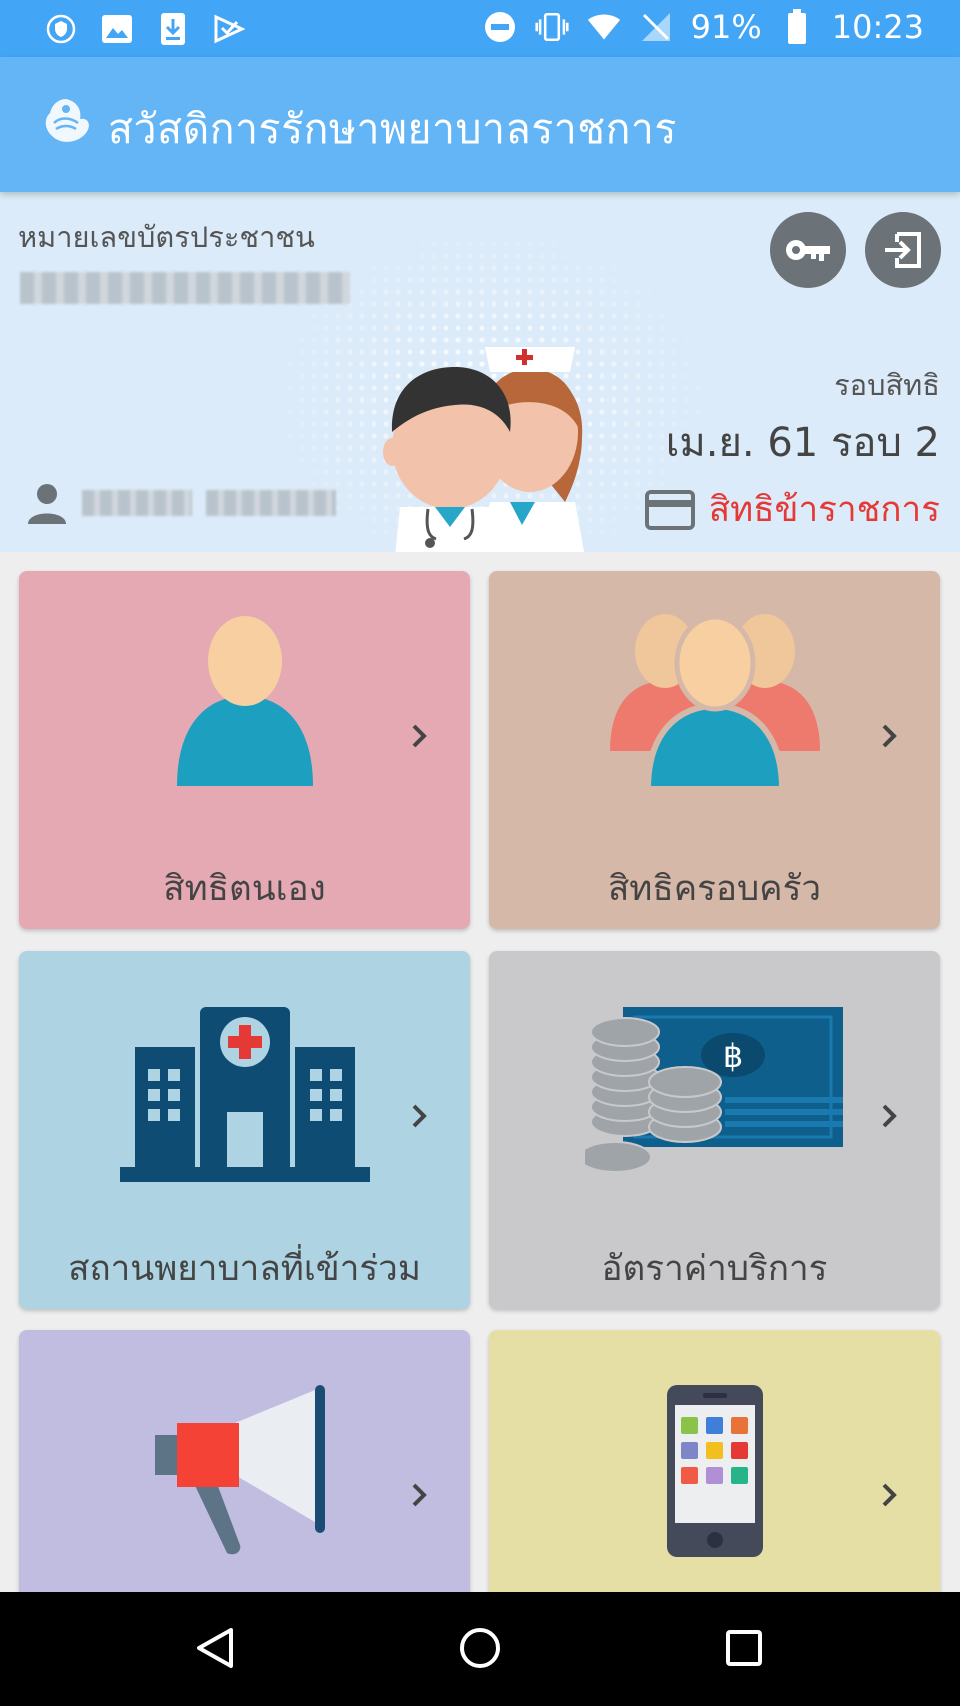  What do you see at coordinates (61, 29) in the screenshot?
I see `shield-icon` at bounding box center [61, 29].